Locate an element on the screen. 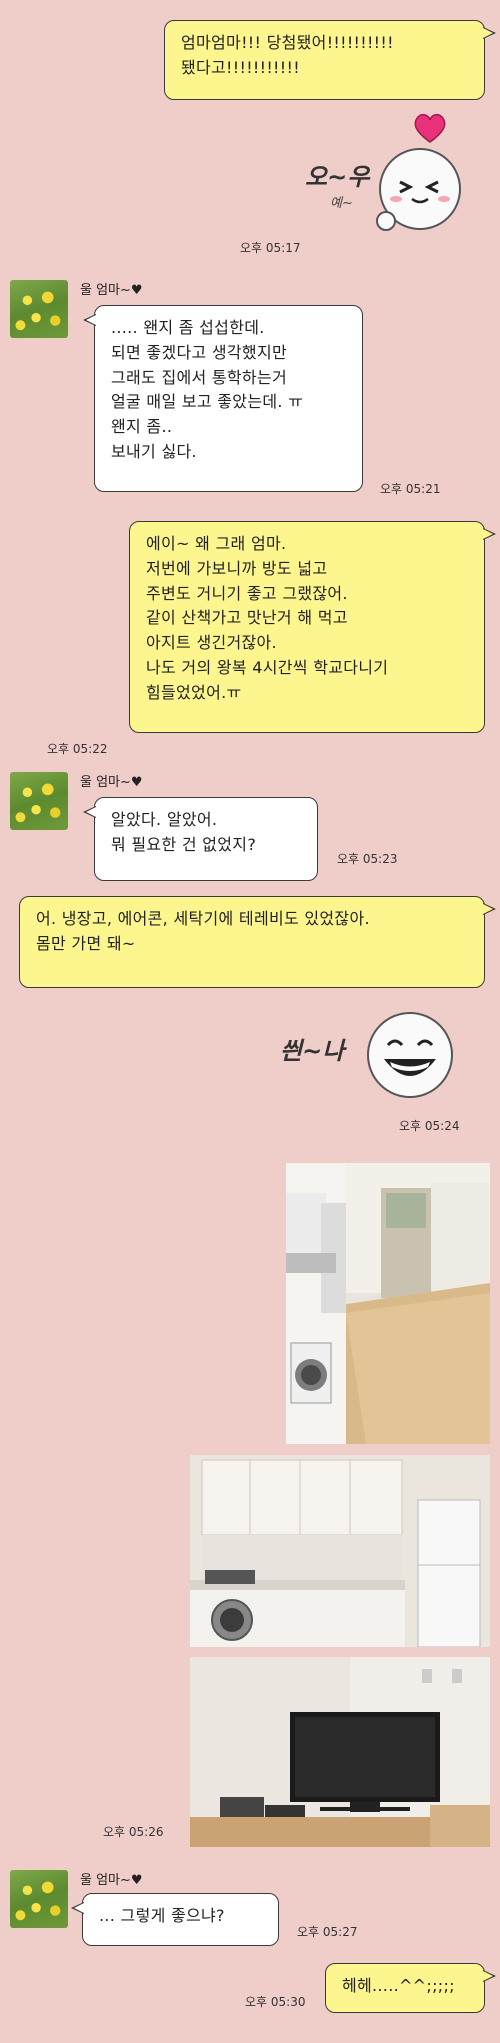 The height and width of the screenshot is (2043, 500). timestamp: 오후 05:27 is located at coordinates (327, 1932).